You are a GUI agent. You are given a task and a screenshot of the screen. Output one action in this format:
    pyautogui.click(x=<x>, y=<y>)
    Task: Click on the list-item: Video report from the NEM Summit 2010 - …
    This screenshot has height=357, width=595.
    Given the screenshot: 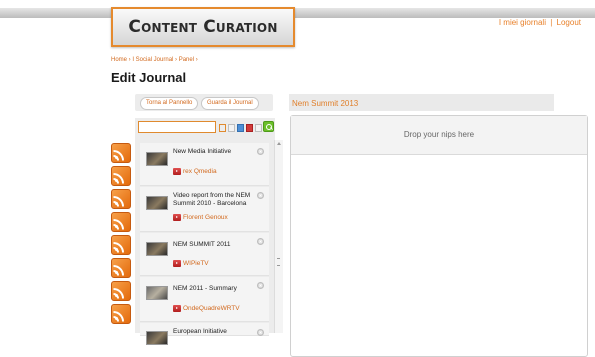 What is the action you would take?
    pyautogui.click(x=204, y=209)
    